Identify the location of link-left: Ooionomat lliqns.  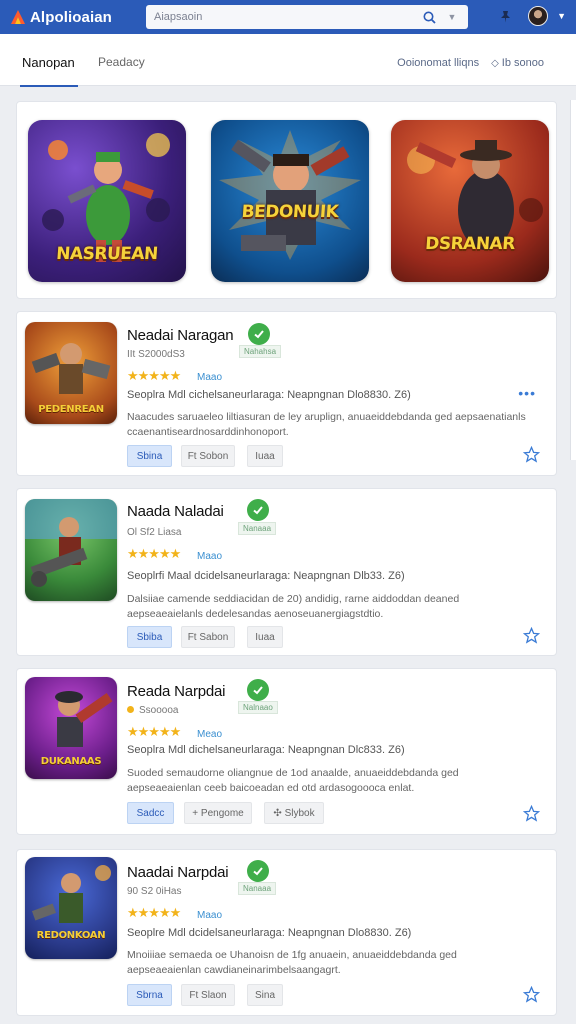
(438, 63).